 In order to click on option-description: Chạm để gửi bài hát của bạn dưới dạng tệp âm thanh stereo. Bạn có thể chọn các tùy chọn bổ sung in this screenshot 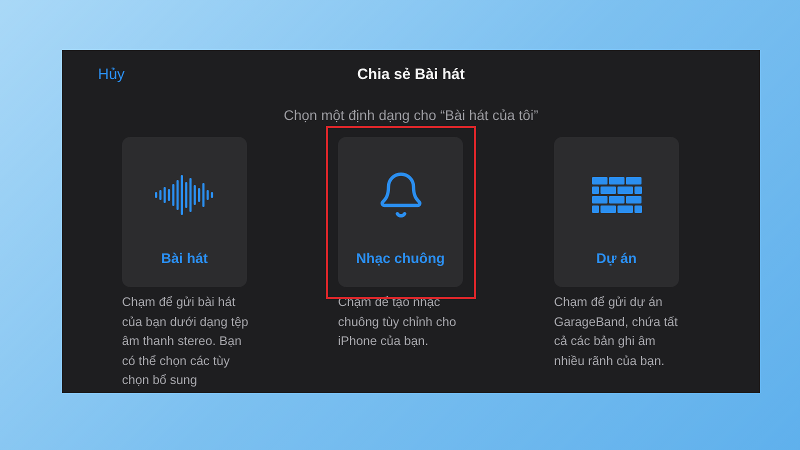, I will do `click(186, 341)`.